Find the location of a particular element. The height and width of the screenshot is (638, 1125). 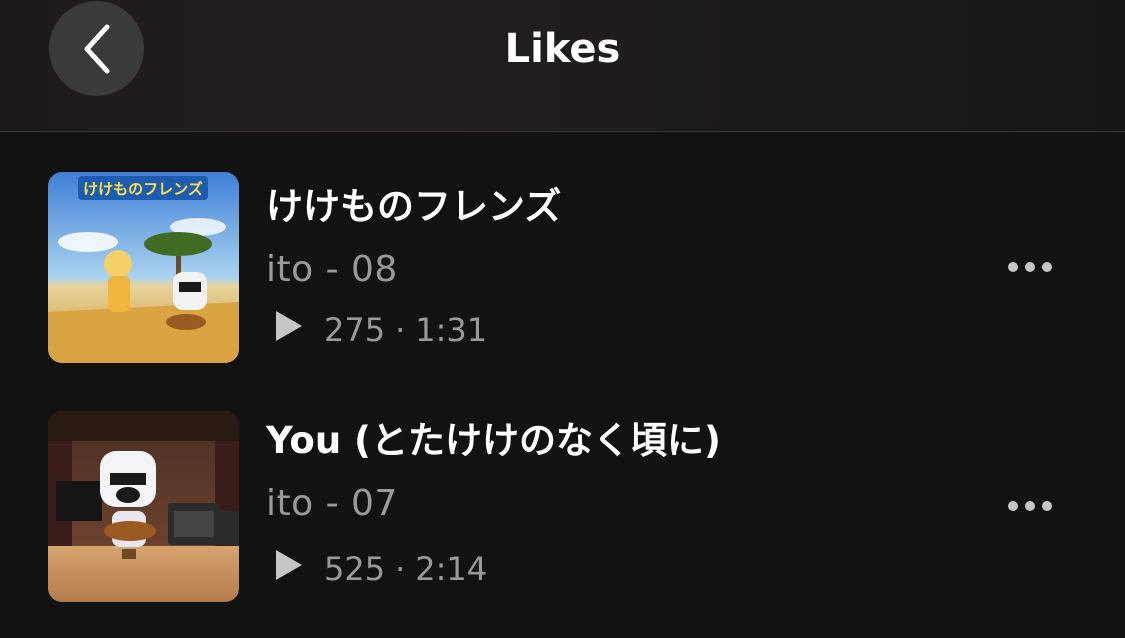

track-stats: 525 · 2:14 is located at coordinates (381, 569).